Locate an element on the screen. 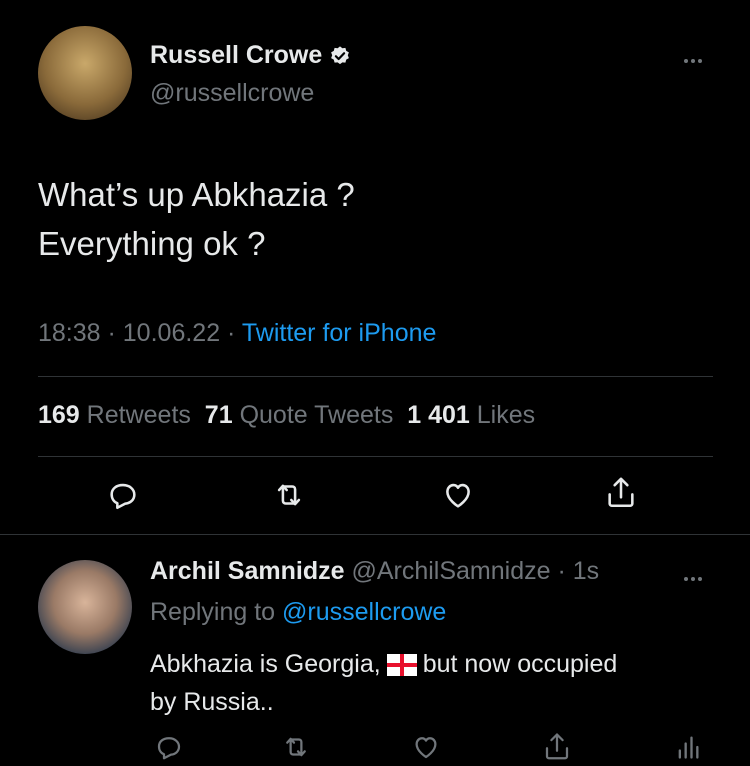  retweet-icon is located at coordinates (289, 495).